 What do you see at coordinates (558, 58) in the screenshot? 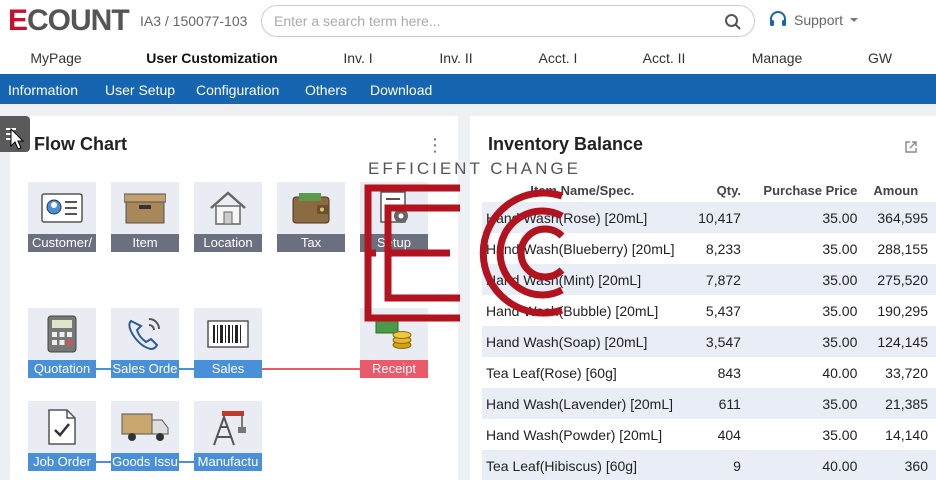
I see `nav-acct-i: Acct. I` at bounding box center [558, 58].